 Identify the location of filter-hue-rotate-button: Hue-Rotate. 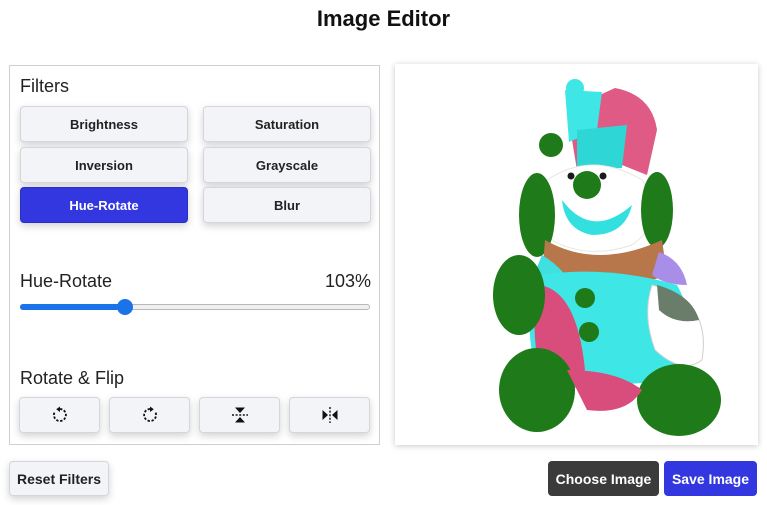
(104, 205).